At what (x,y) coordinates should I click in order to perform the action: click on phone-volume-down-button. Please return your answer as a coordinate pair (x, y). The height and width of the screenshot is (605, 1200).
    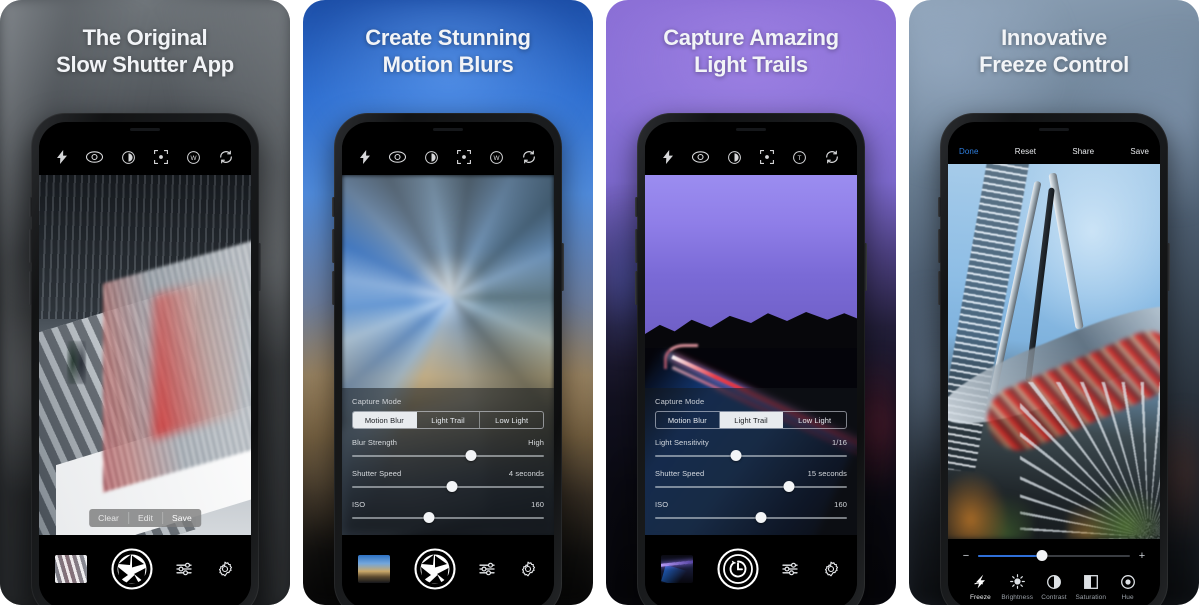
    Looking at the image, I should click on (30, 288).